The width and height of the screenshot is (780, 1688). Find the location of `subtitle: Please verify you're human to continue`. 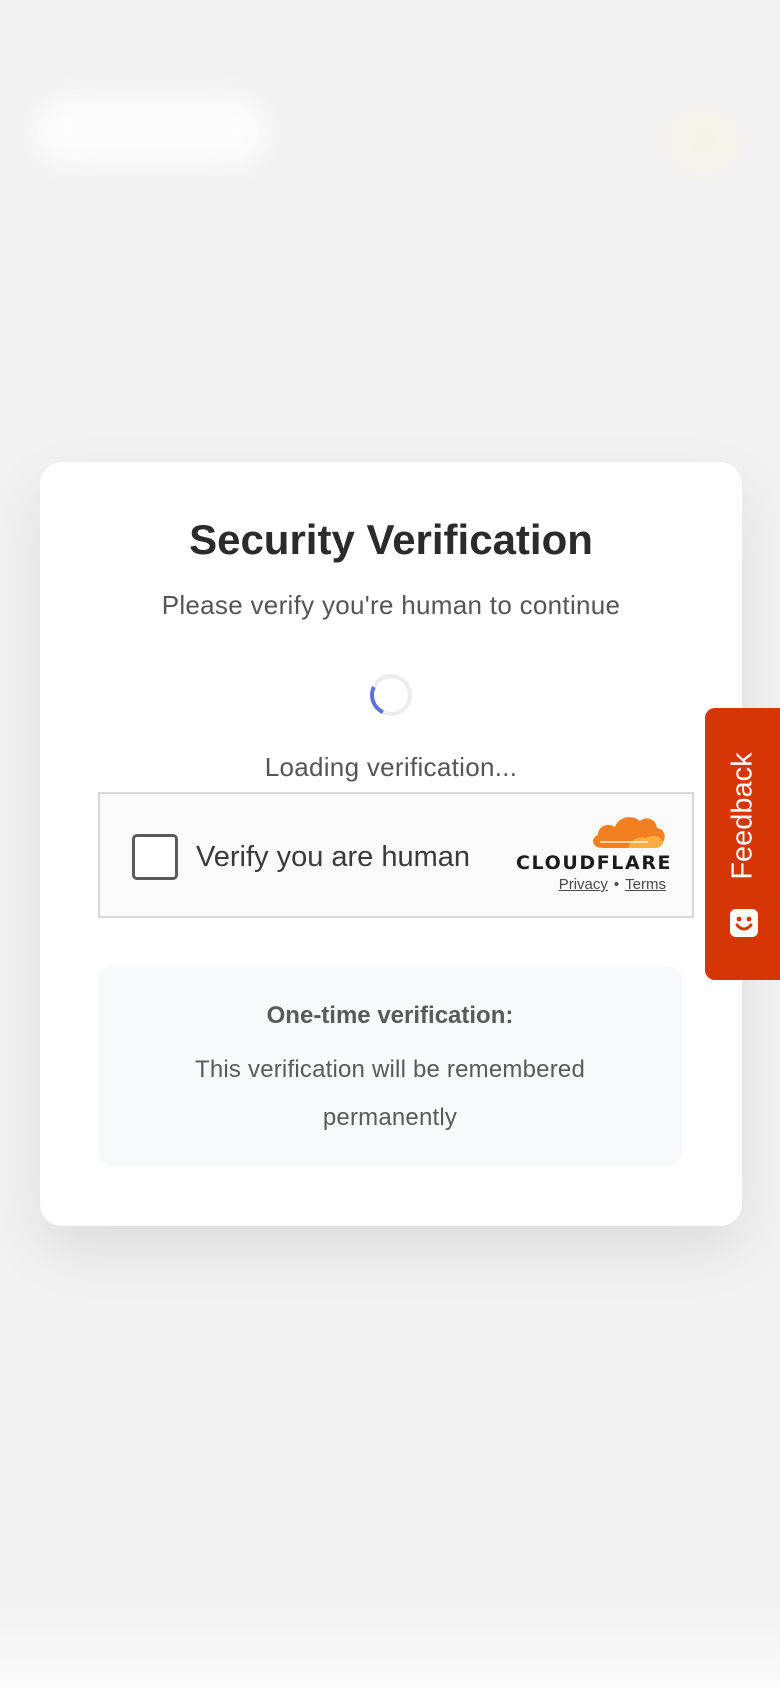

subtitle: Please verify you're human to continue is located at coordinates (391, 605).